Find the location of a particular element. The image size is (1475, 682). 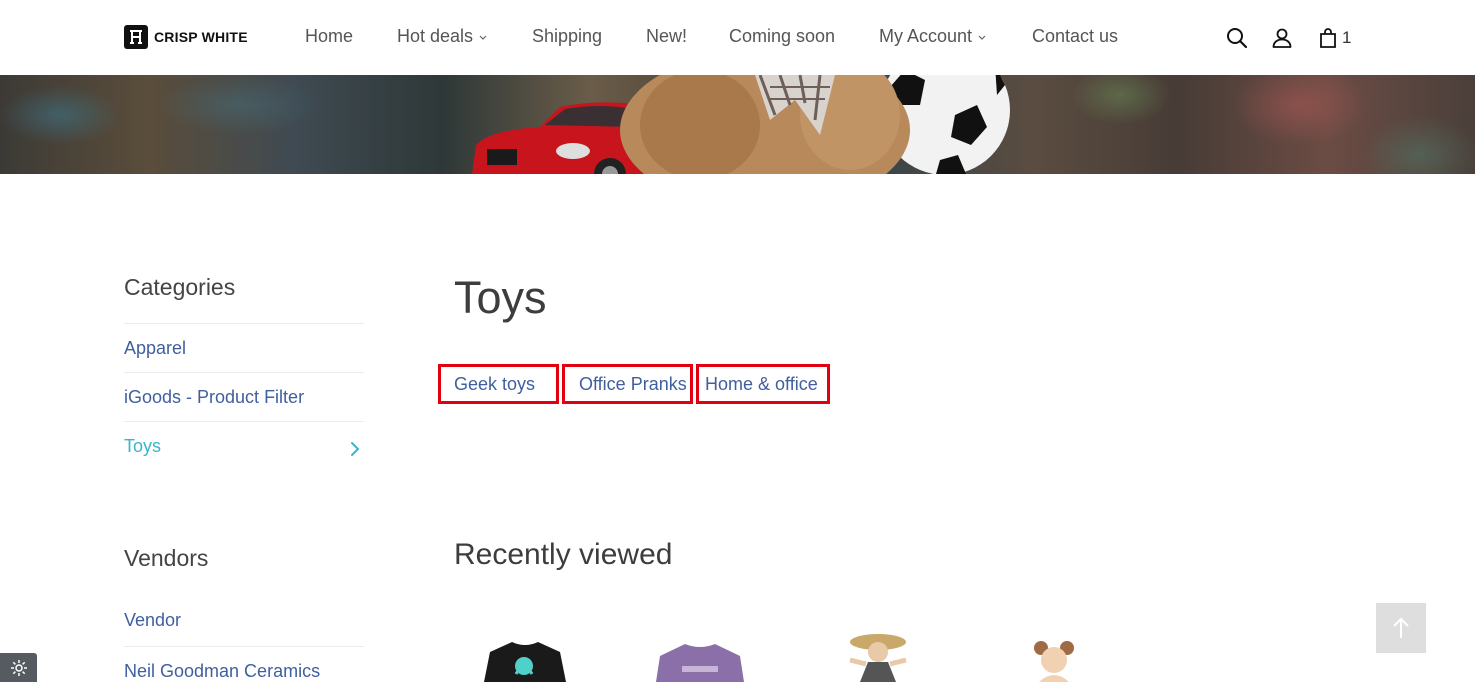

subcategory-office-pranks: Office Pranks is located at coordinates (627, 384).